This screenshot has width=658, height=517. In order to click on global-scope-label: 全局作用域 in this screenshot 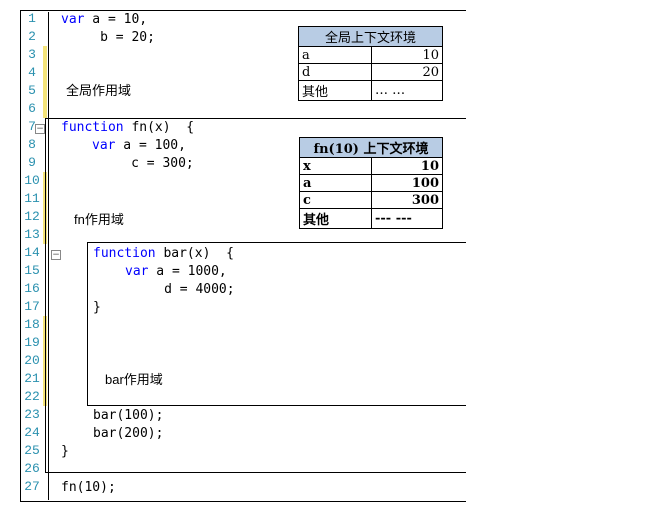, I will do `click(99, 90)`.